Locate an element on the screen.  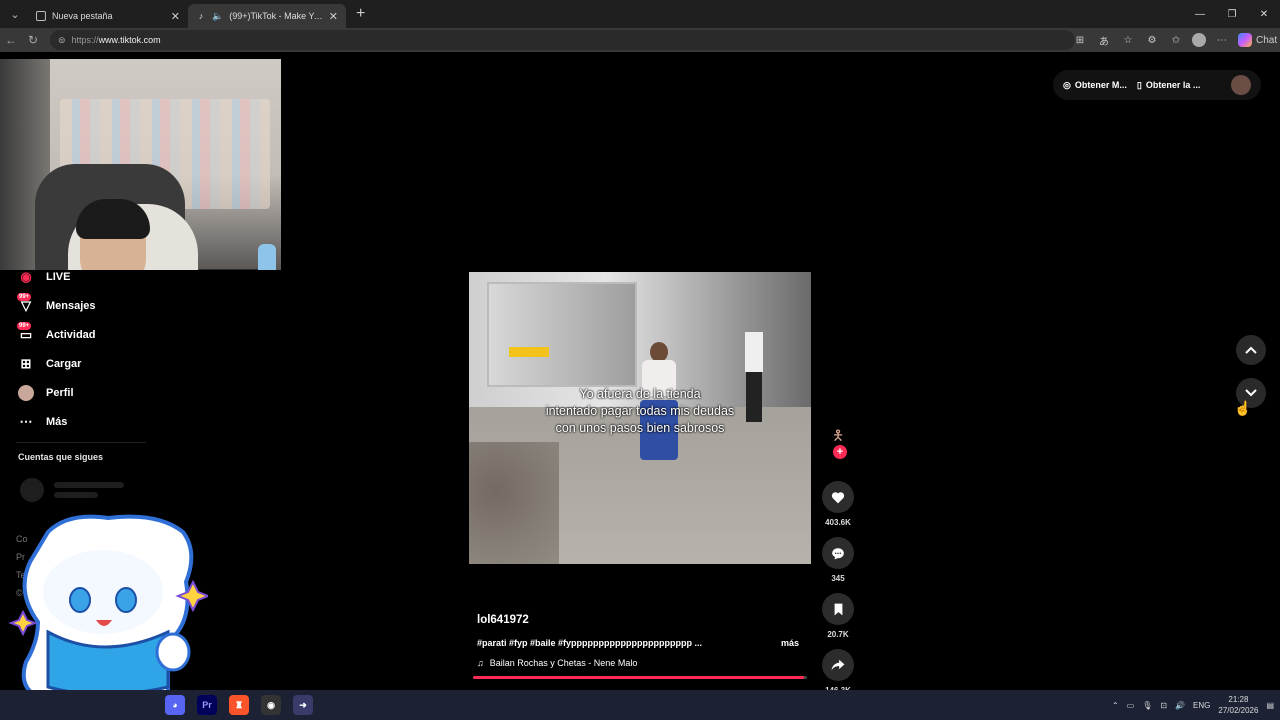
video-username: lol641972 is located at coordinates (642, 620).